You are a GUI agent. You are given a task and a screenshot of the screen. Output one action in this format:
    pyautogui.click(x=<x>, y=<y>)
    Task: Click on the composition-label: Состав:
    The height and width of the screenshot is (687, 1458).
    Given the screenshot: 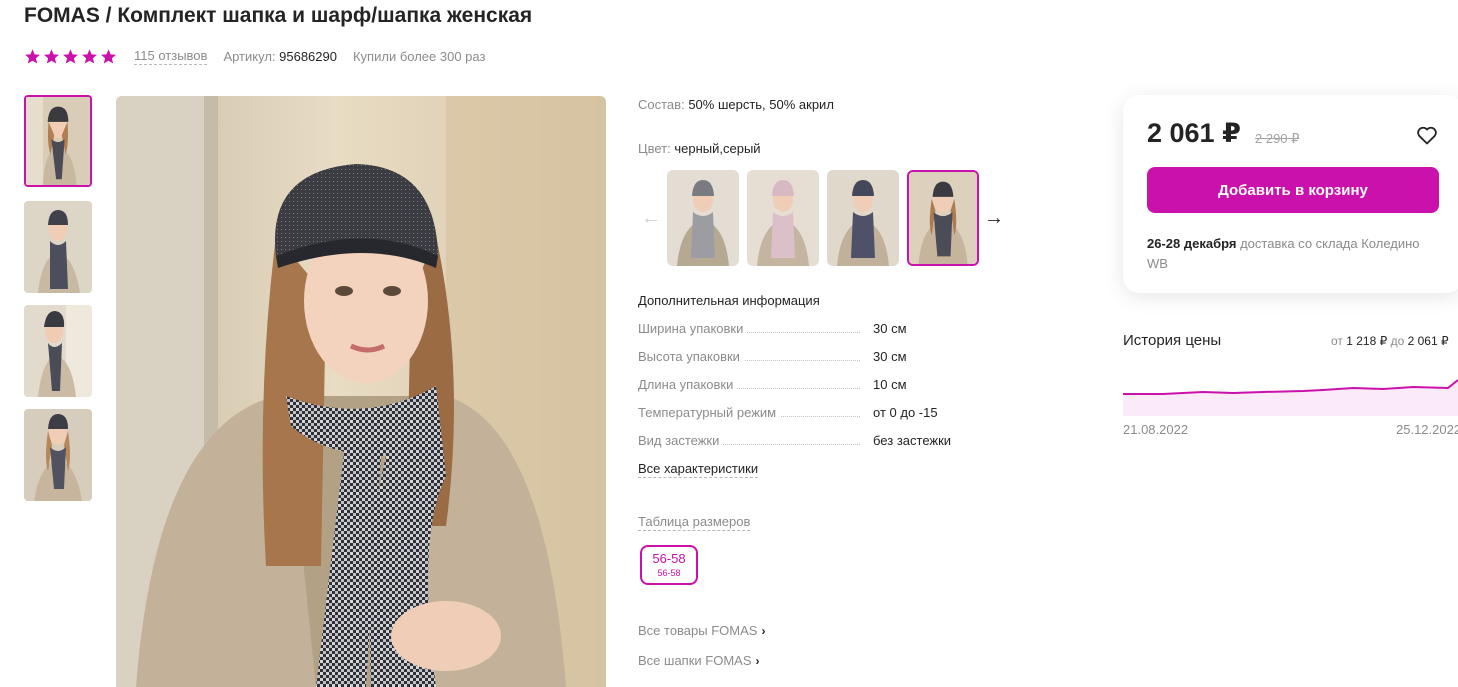 What is the action you would take?
    pyautogui.click(x=661, y=104)
    